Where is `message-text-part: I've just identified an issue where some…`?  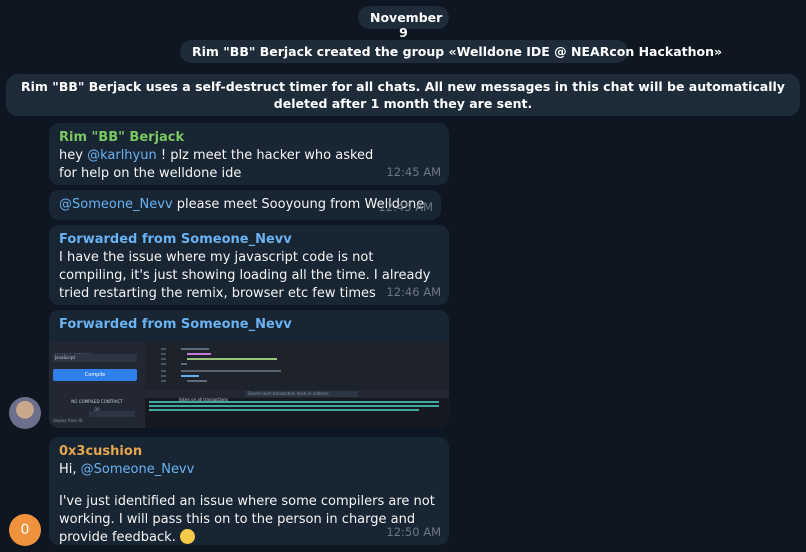 message-text-part: I've just identified an issue where some… is located at coordinates (247, 519).